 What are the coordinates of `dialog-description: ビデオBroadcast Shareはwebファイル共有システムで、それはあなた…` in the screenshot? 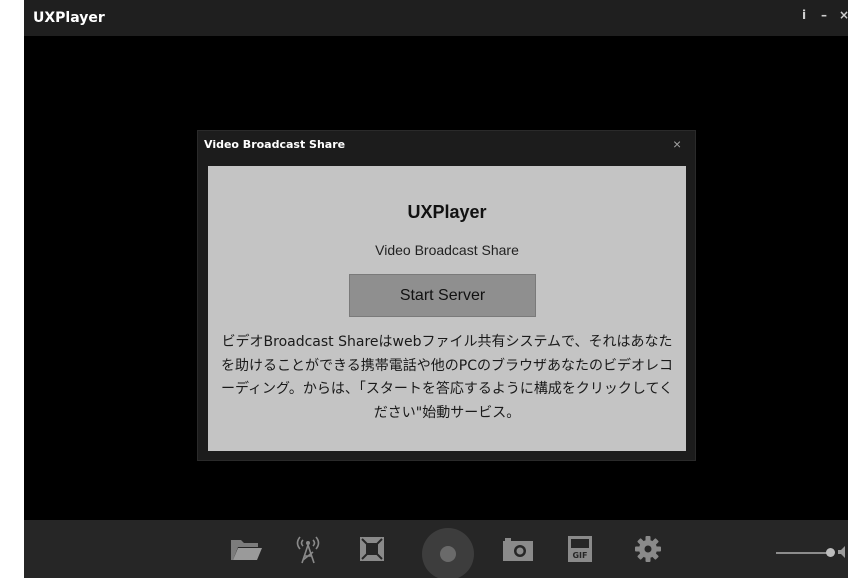 It's located at (447, 377).